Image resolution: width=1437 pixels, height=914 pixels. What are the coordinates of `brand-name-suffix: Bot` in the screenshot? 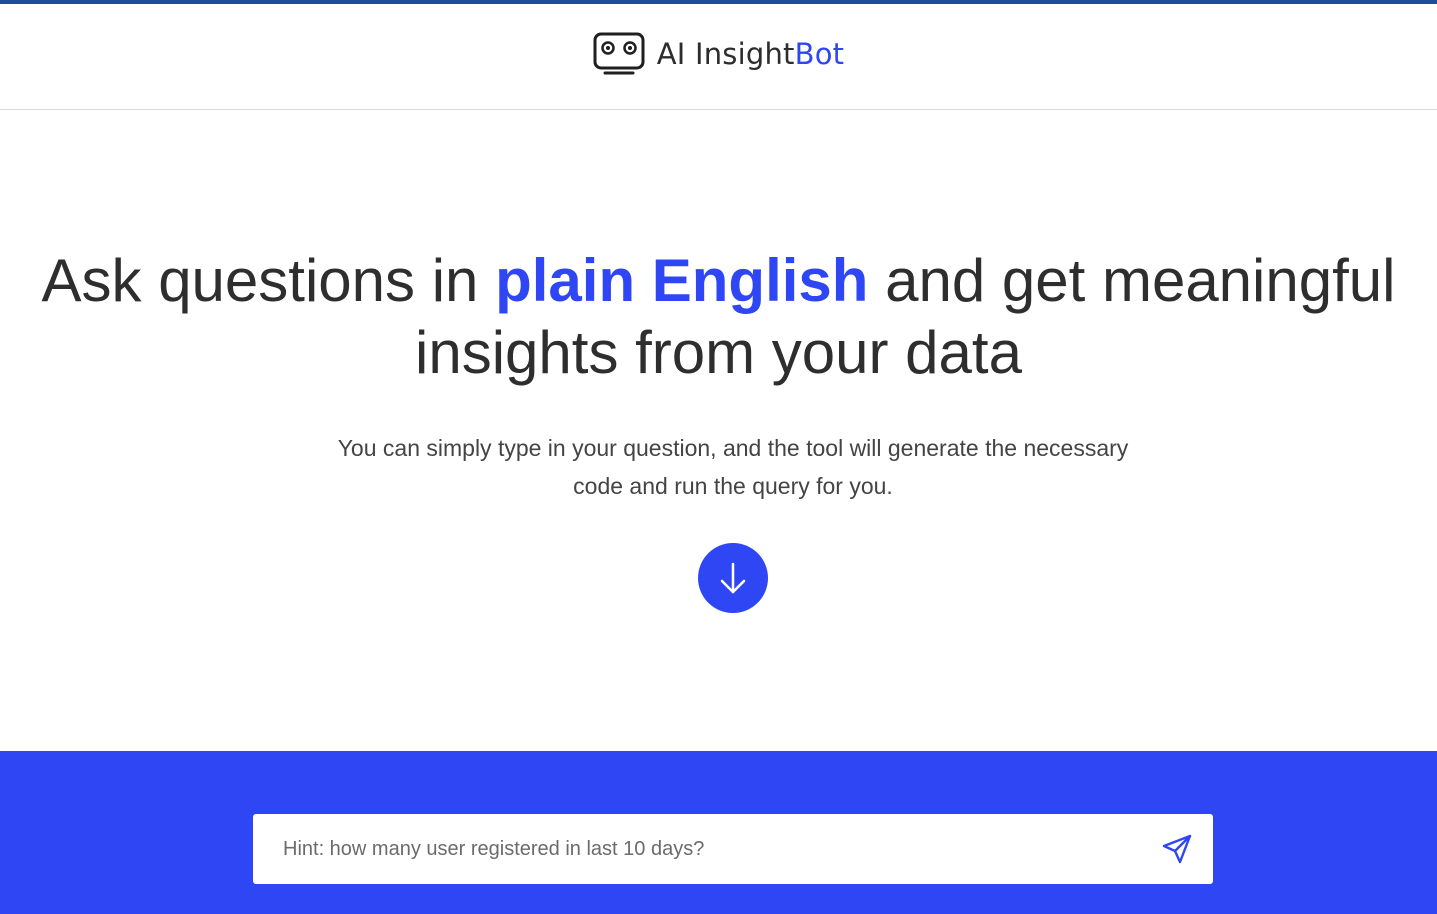 It's located at (819, 53).